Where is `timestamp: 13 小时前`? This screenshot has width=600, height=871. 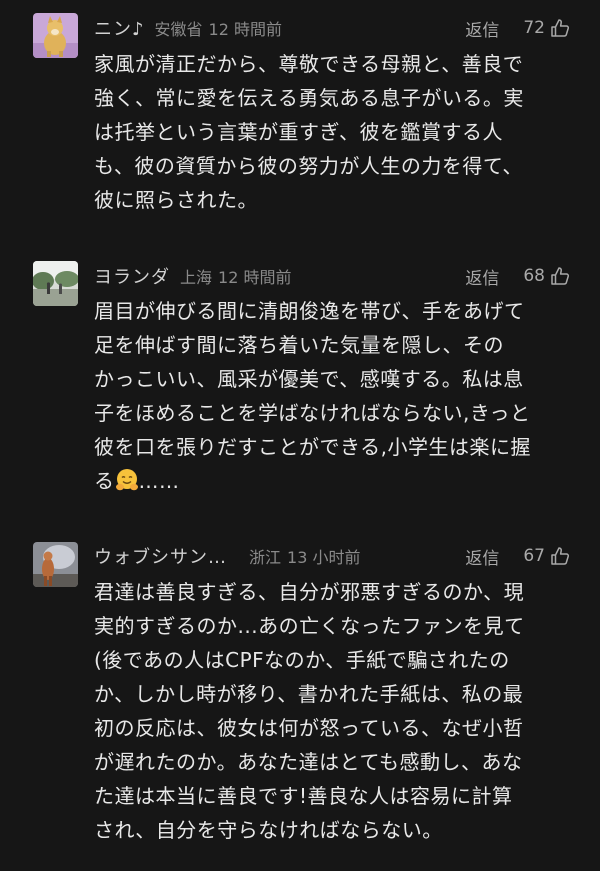 timestamp: 13 小时前 is located at coordinates (324, 557).